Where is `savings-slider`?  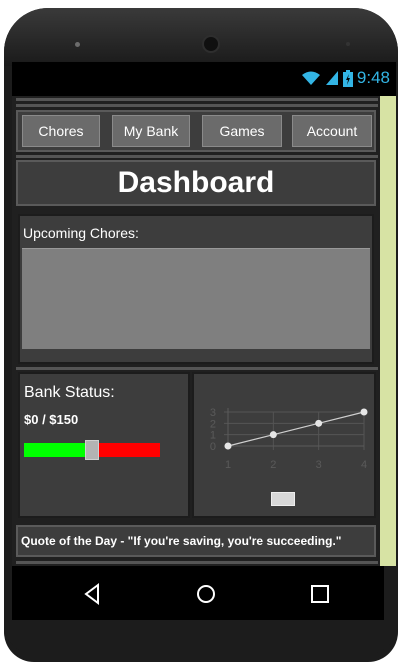
savings-slider is located at coordinates (92, 450).